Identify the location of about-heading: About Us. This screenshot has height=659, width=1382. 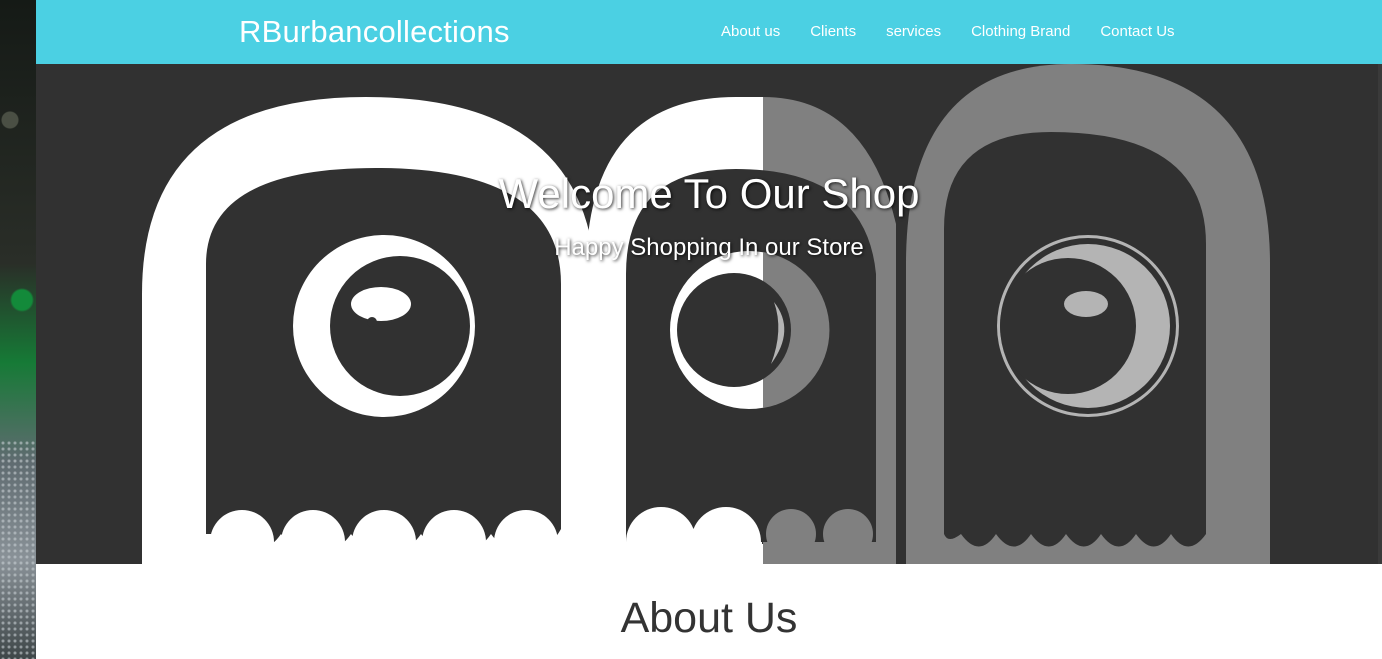
(709, 618).